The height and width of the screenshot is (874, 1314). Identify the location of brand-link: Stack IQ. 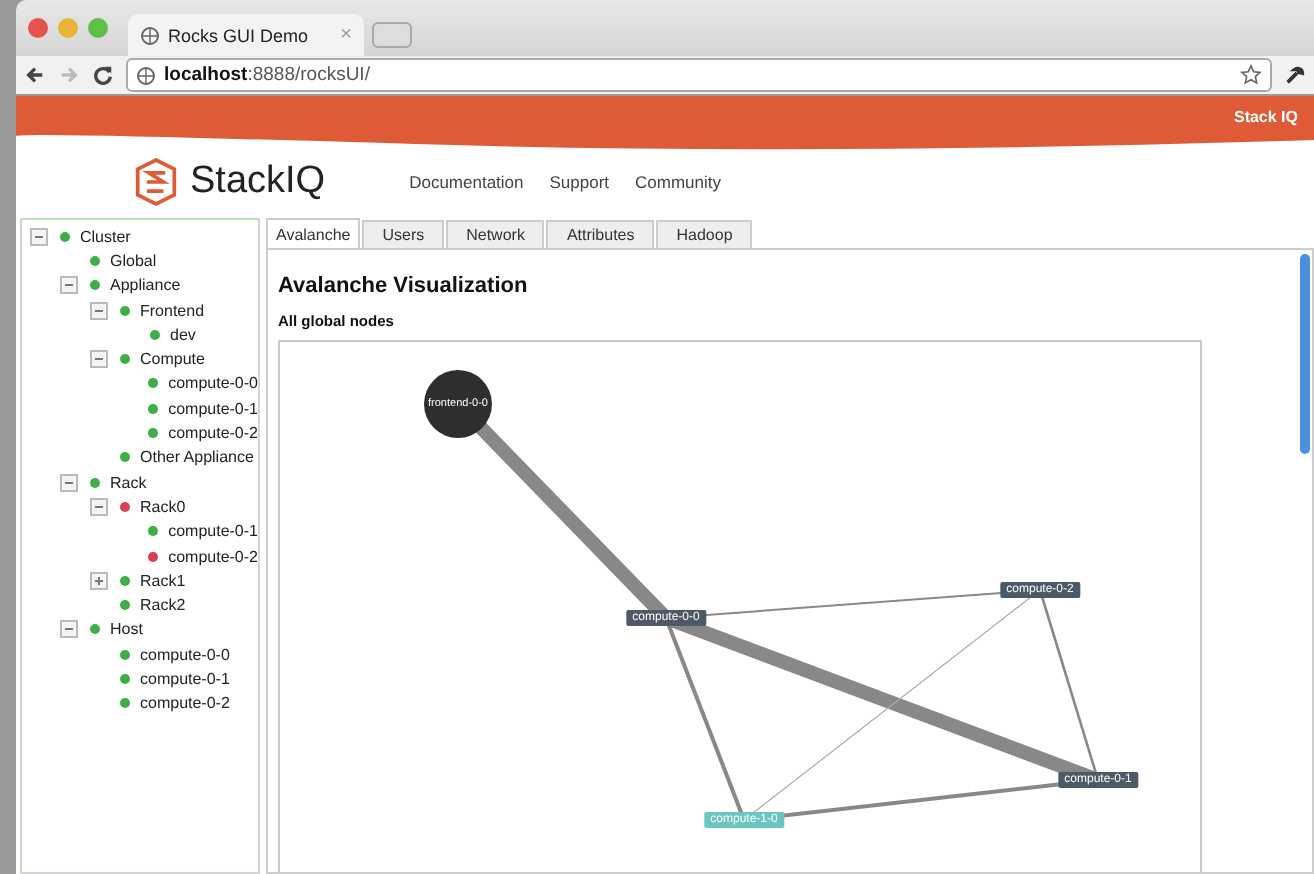
(1265, 117).